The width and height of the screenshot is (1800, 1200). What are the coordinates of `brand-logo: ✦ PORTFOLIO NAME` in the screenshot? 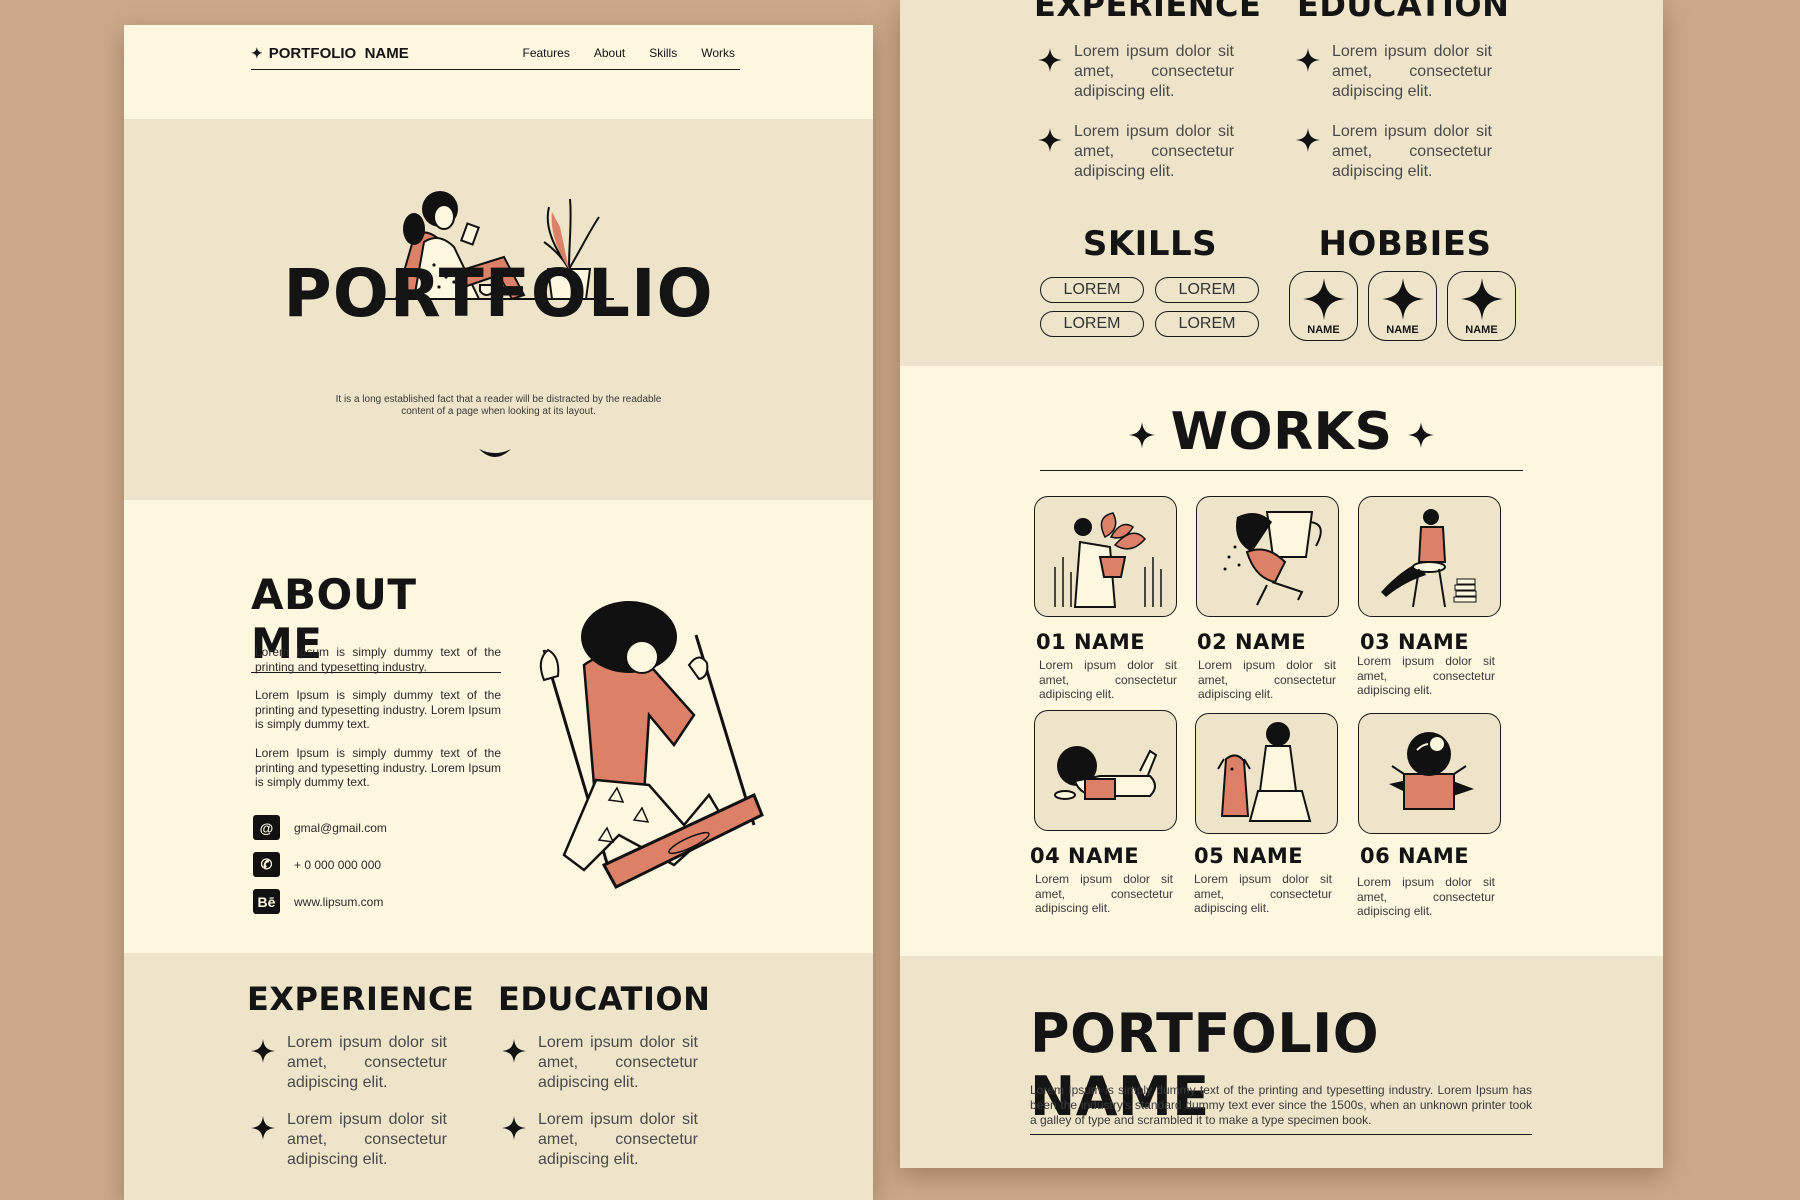 It's located at (330, 53).